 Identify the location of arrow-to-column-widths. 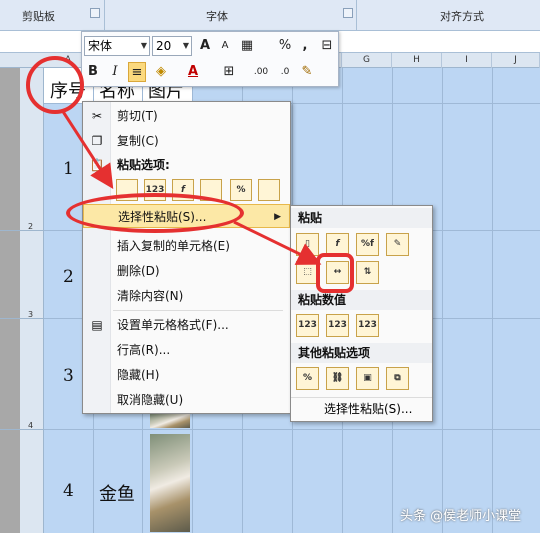
(277, 242).